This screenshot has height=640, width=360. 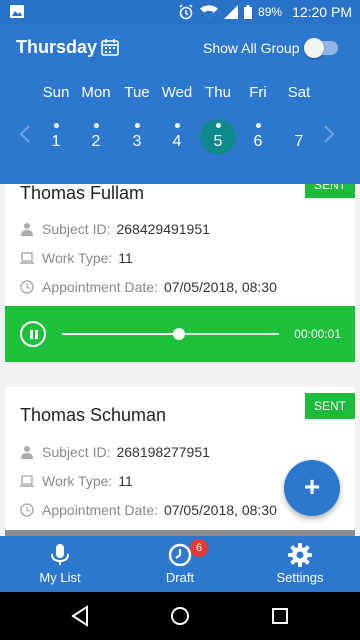 I want to click on weekday-row: Sun Mon Tue Wed Thu Fri Sat, so click(x=180, y=94).